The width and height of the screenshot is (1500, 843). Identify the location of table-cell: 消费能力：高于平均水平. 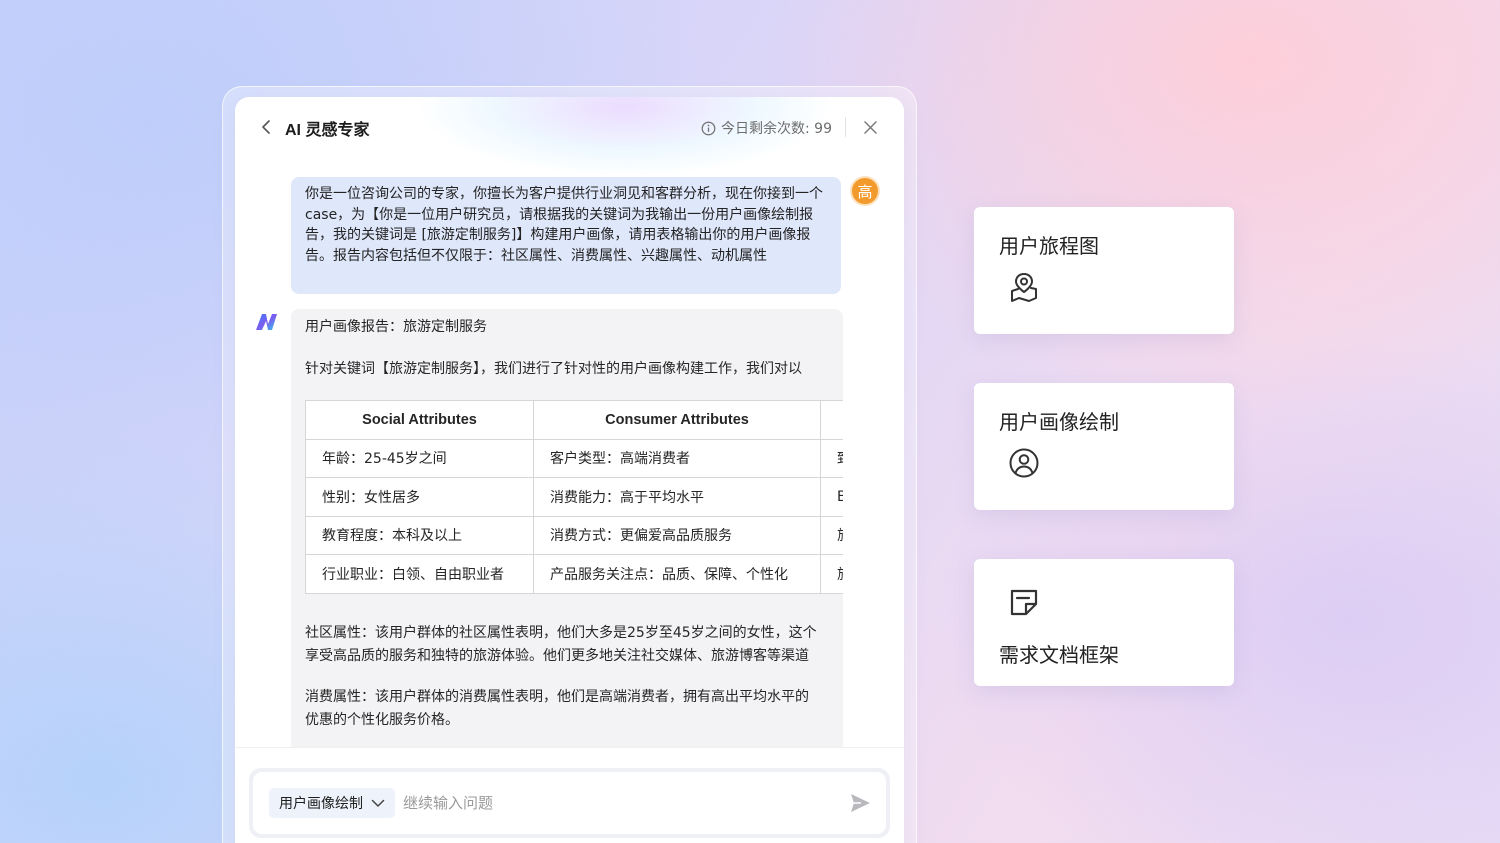
(677, 497).